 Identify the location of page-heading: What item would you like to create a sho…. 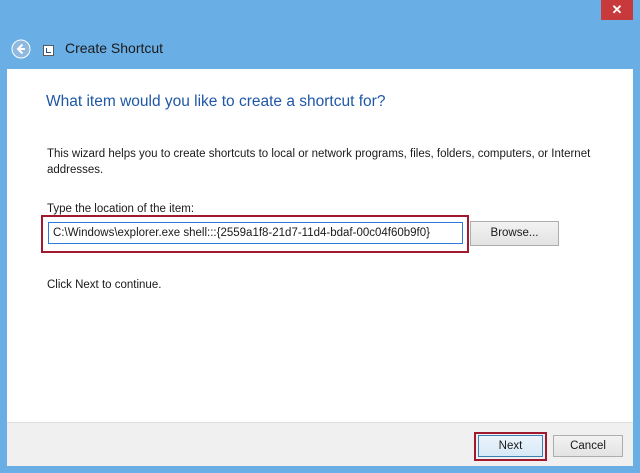
(216, 101).